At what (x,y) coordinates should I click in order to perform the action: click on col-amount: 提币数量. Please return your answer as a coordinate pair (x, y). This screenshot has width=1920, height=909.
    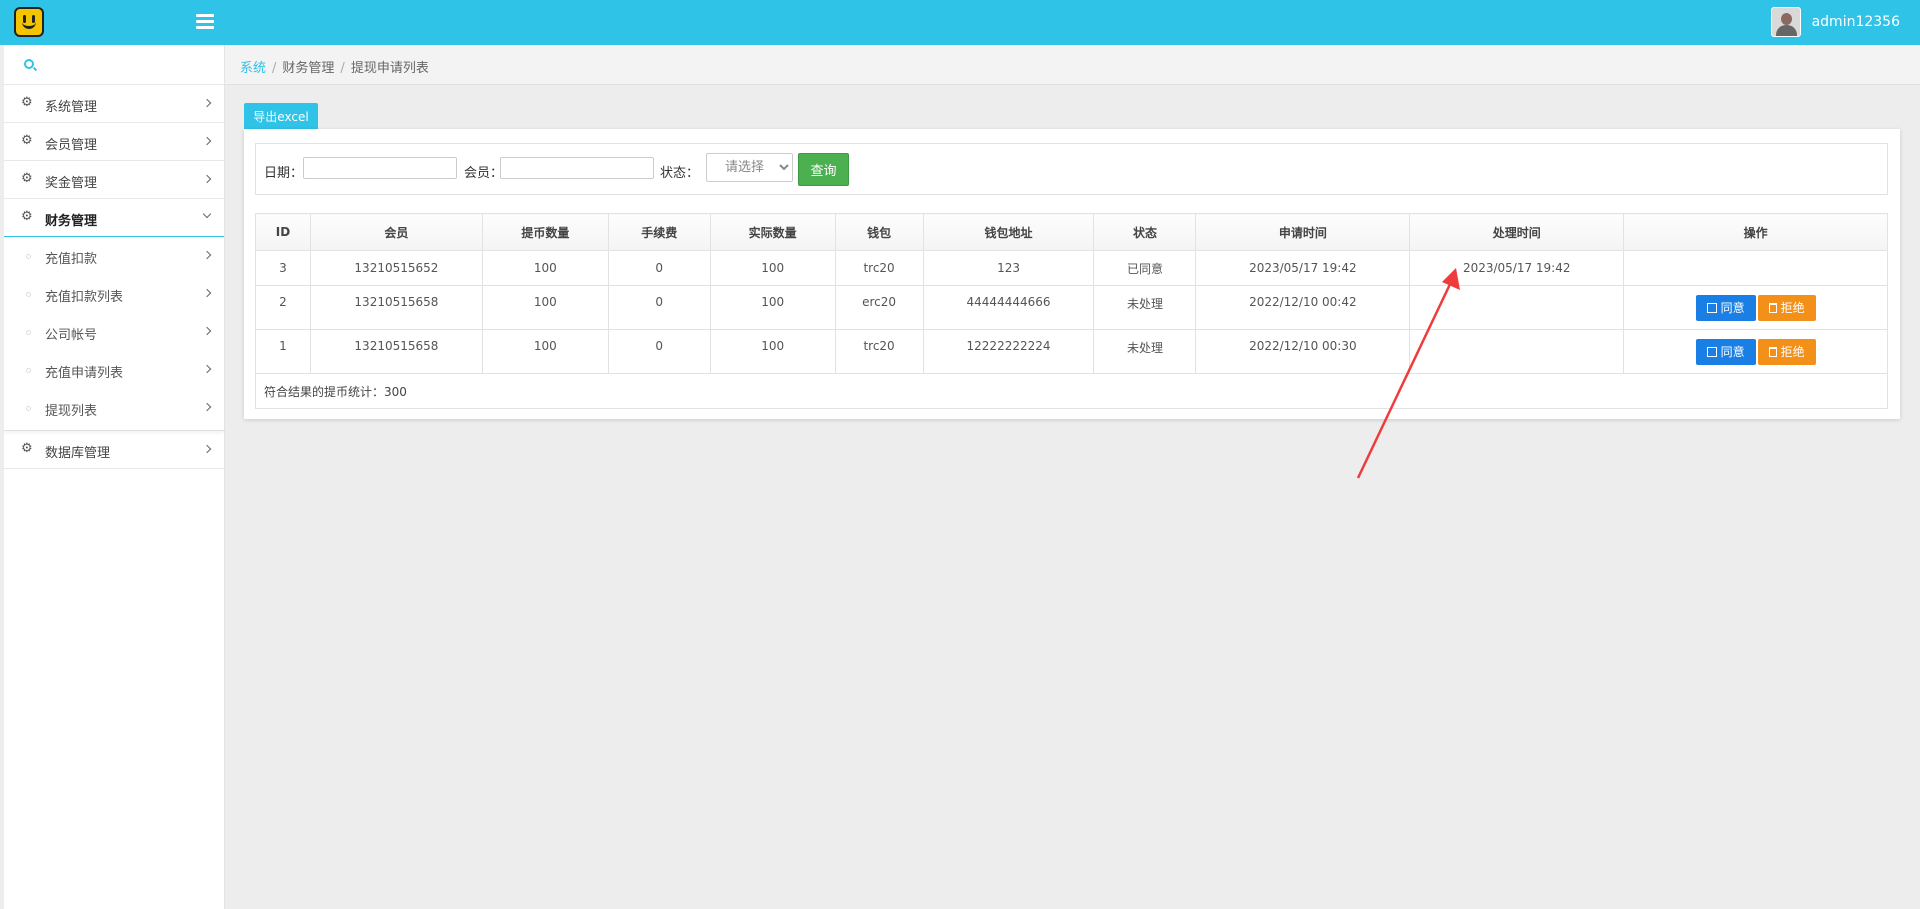
    Looking at the image, I should click on (545, 232).